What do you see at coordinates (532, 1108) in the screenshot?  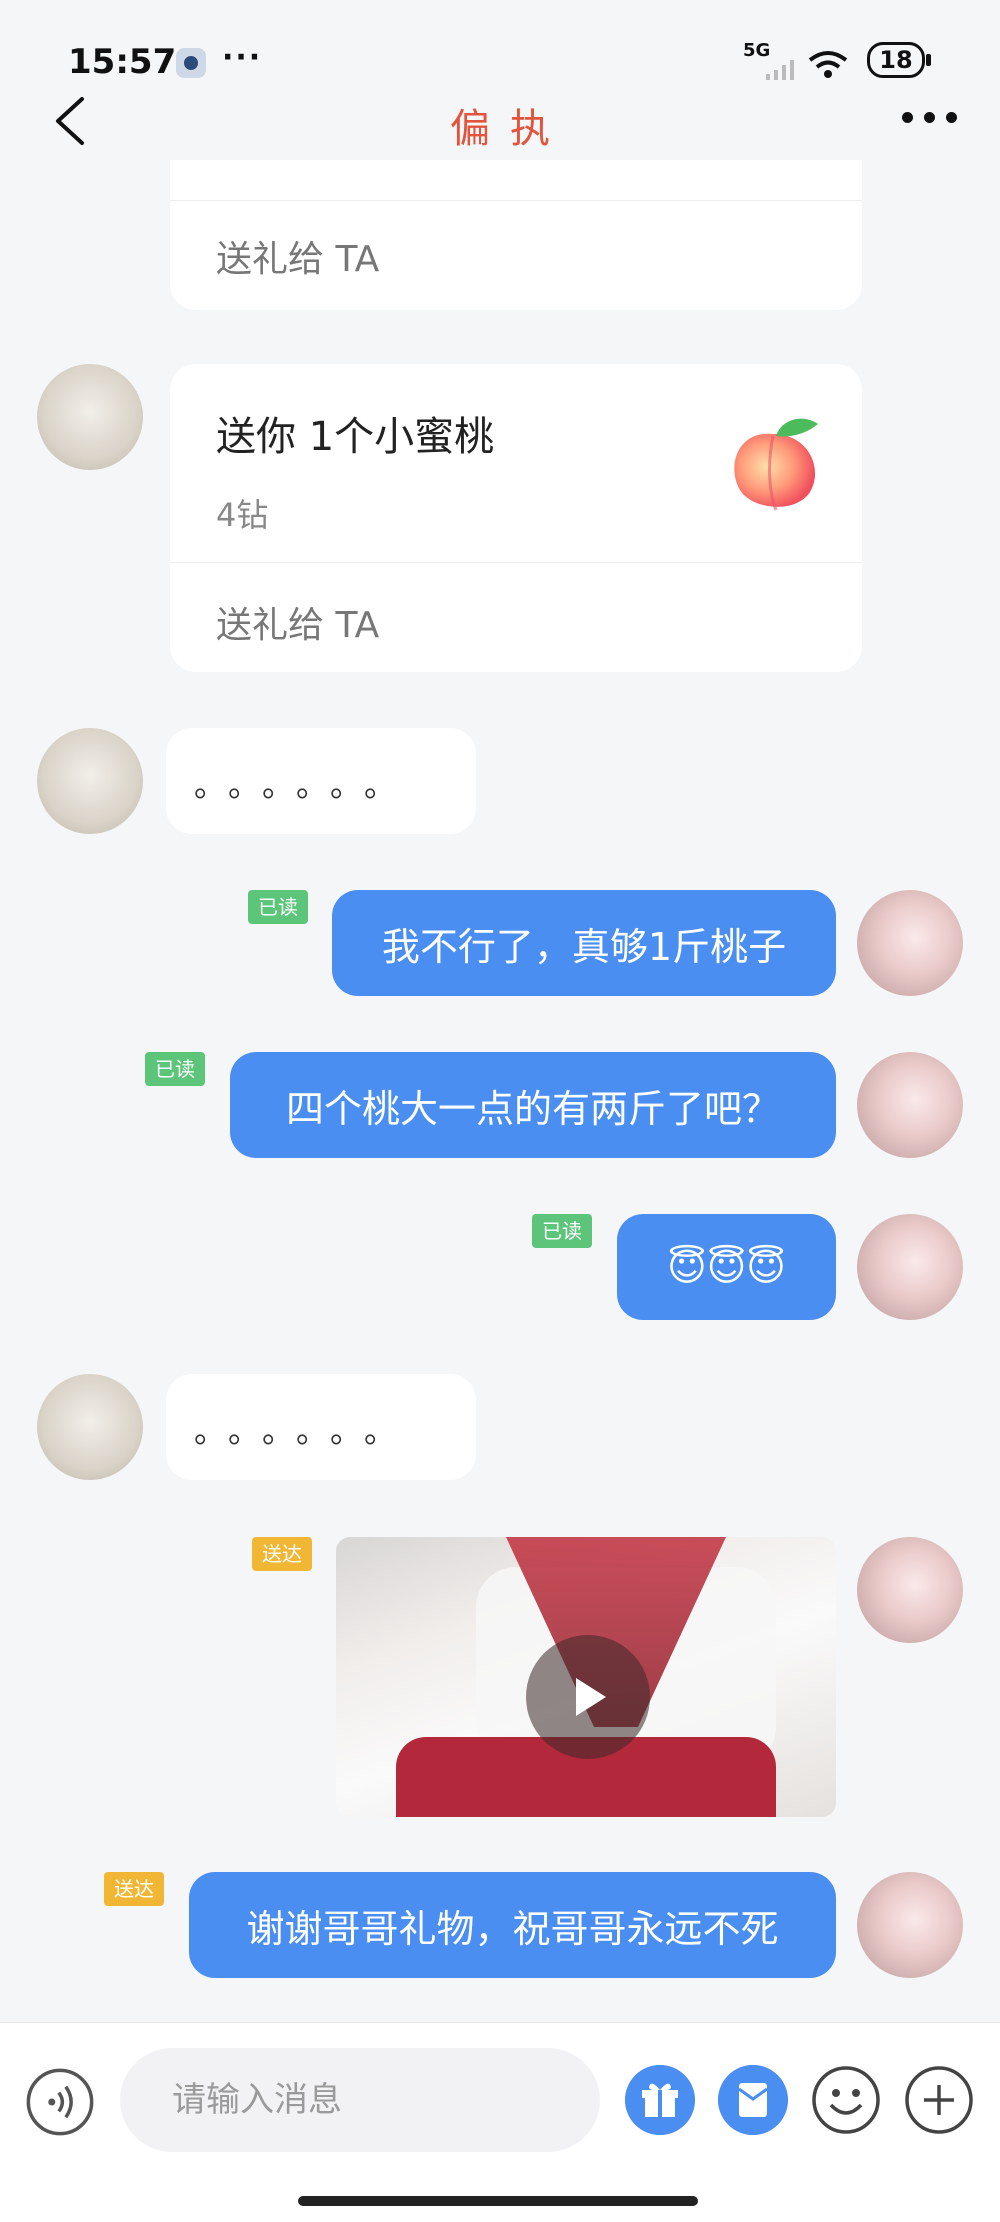 I see `message-text: 四个桃大一点的有两斤了吧？` at bounding box center [532, 1108].